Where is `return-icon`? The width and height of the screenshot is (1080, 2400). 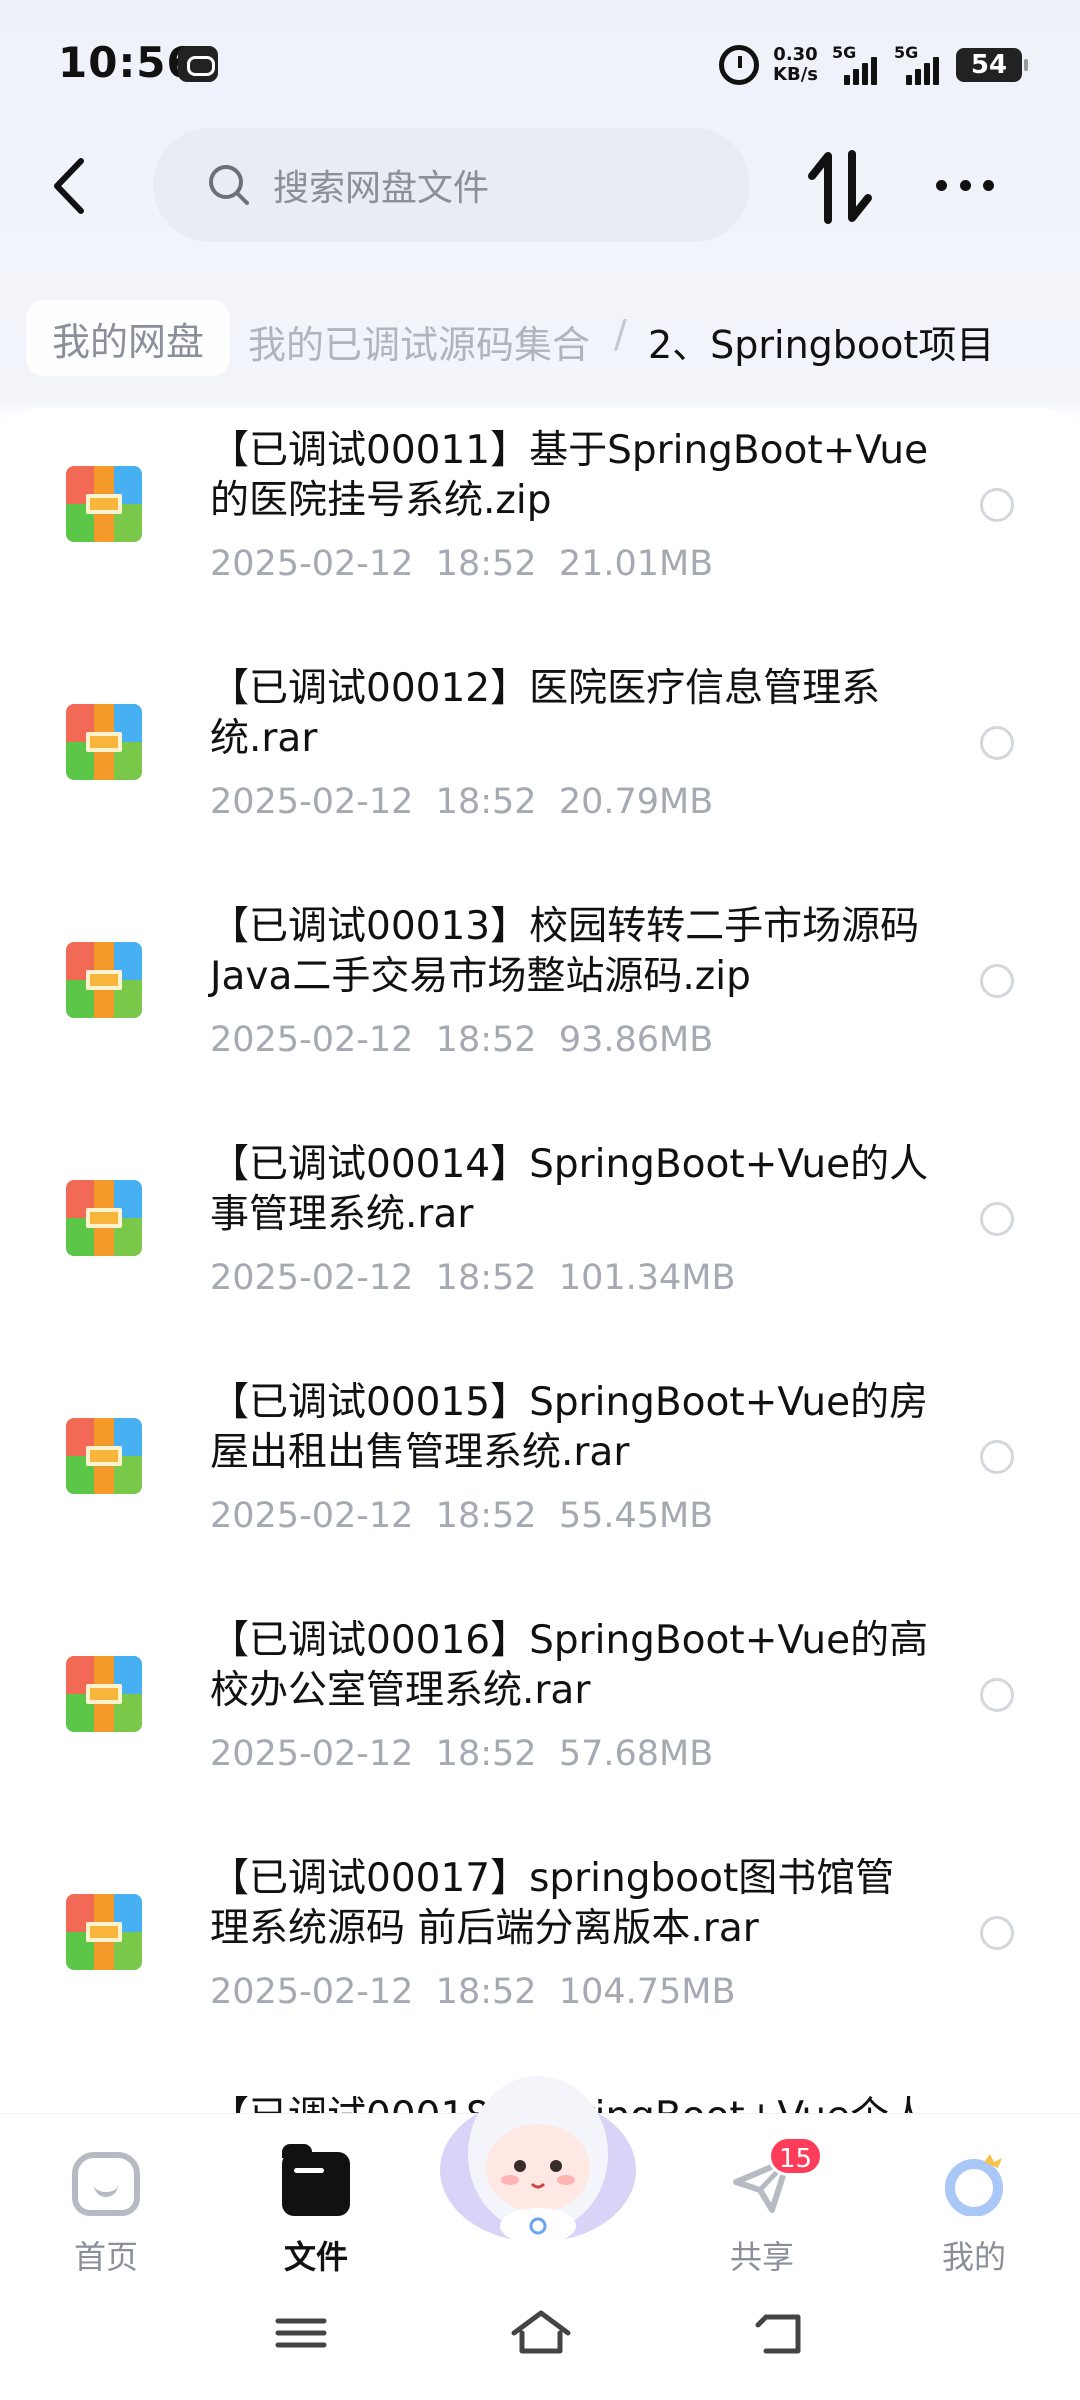 return-icon is located at coordinates (778, 2334).